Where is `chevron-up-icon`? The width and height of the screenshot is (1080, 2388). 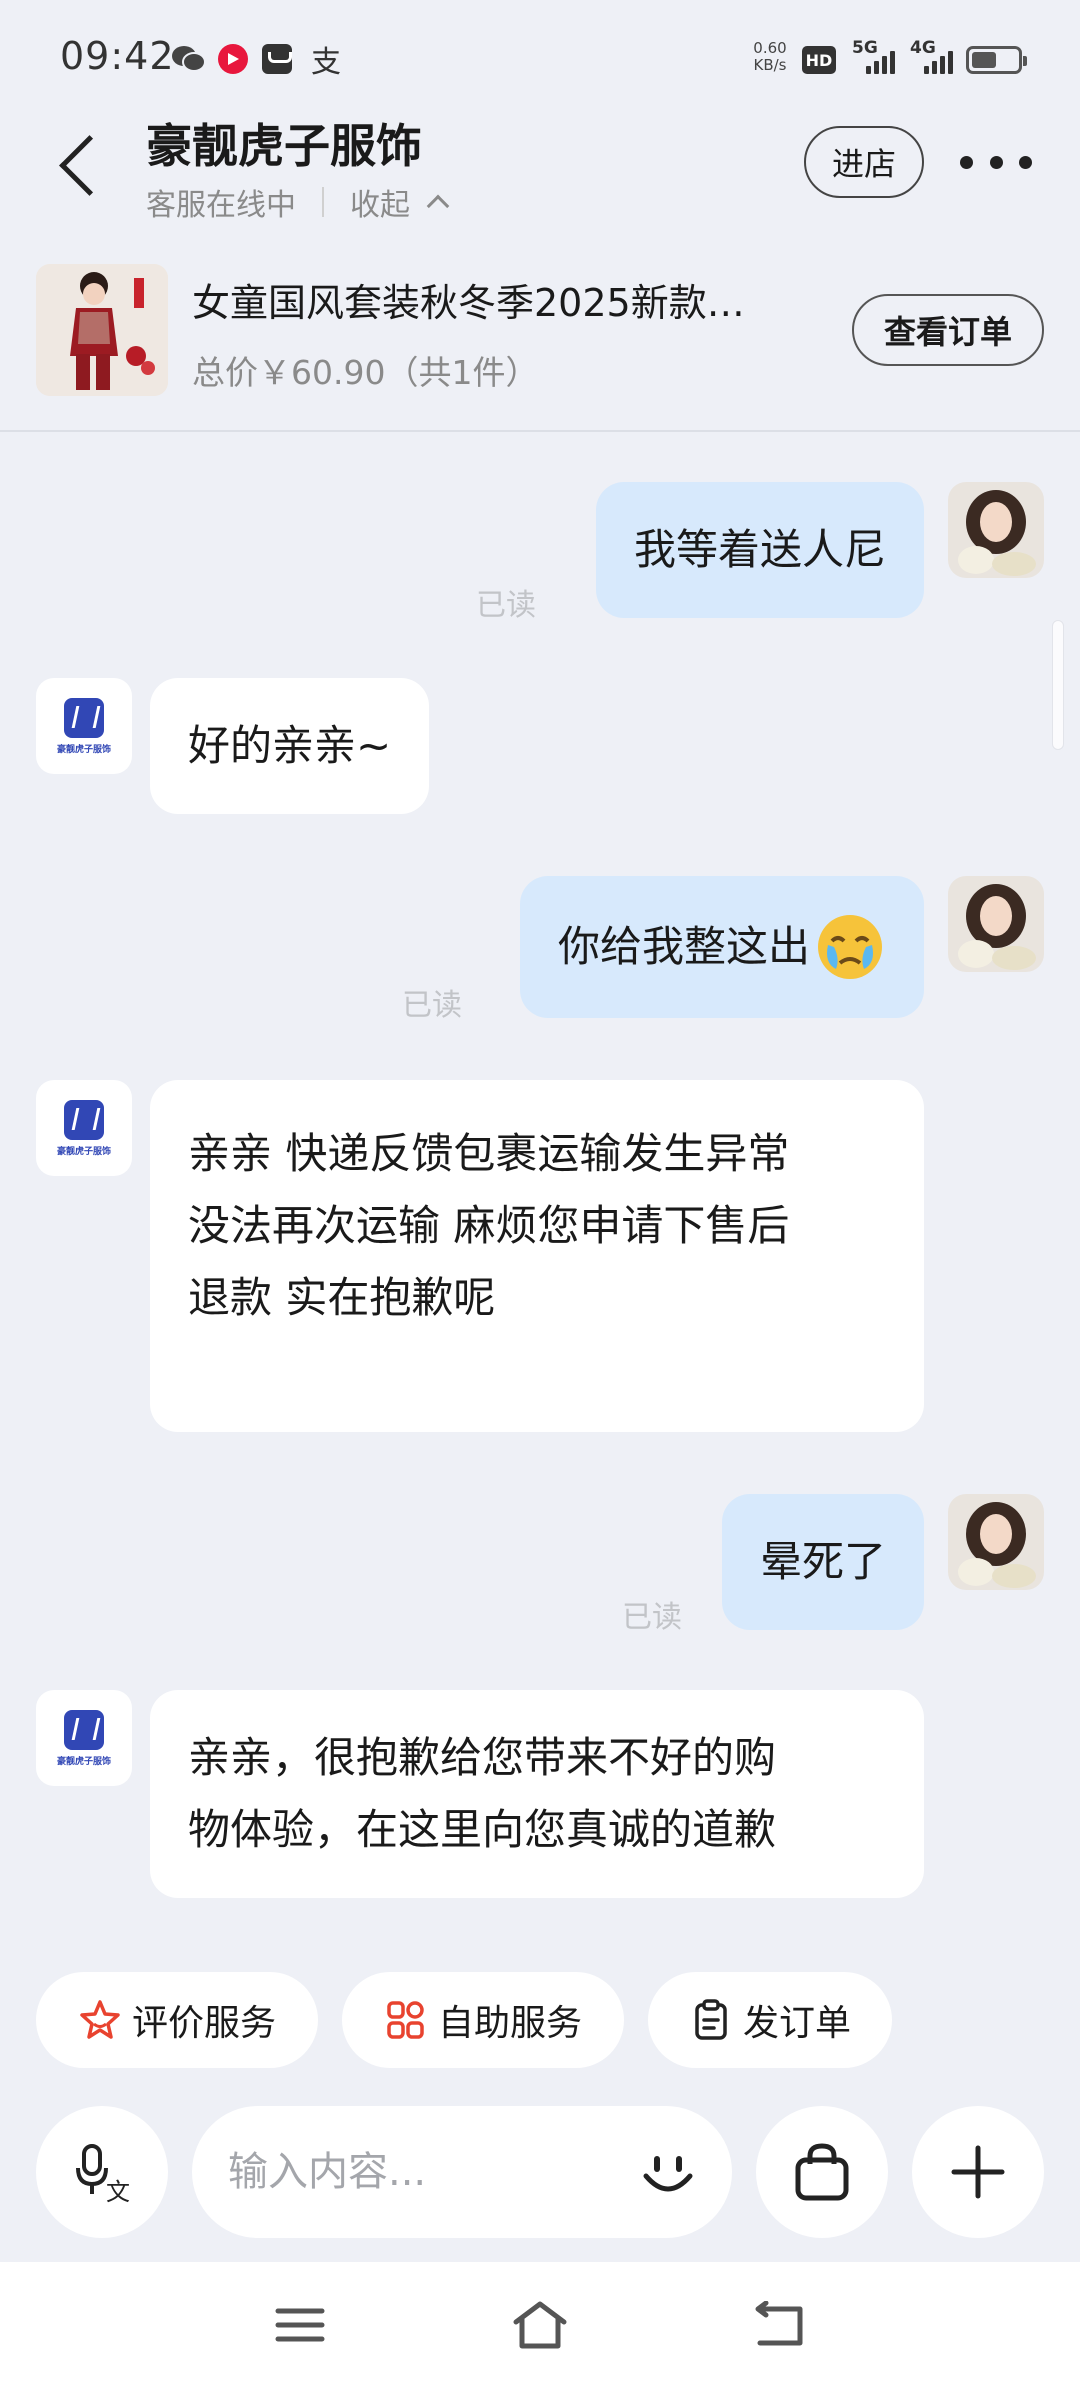
chevron-up-icon is located at coordinates (438, 206).